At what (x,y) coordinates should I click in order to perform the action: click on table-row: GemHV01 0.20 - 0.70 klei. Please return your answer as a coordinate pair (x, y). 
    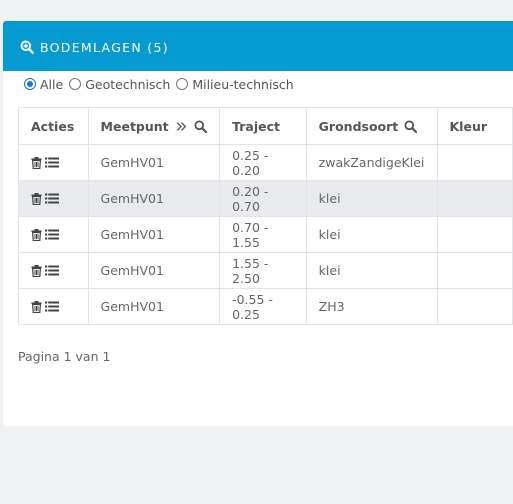
    Looking at the image, I should click on (265, 198).